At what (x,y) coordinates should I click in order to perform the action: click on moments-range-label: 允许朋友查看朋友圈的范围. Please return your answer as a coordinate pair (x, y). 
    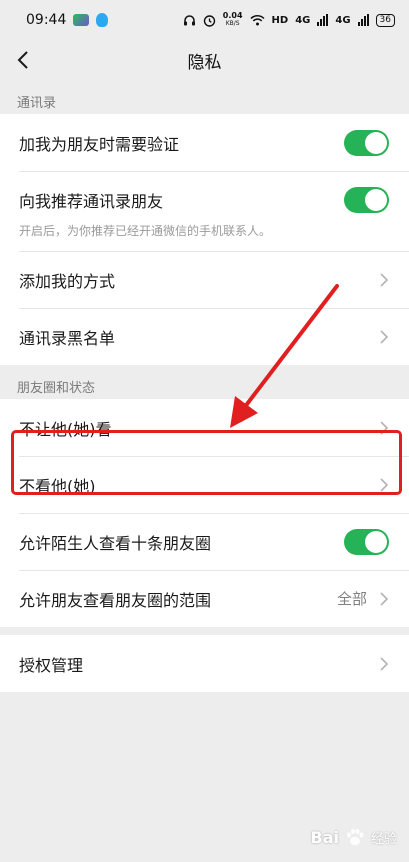
    Looking at the image, I should click on (115, 600).